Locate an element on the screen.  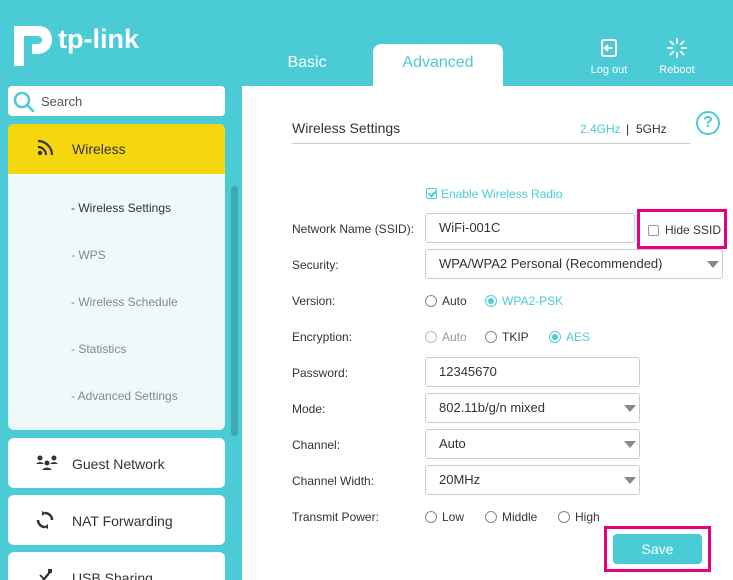
search-icon is located at coordinates (24, 102).